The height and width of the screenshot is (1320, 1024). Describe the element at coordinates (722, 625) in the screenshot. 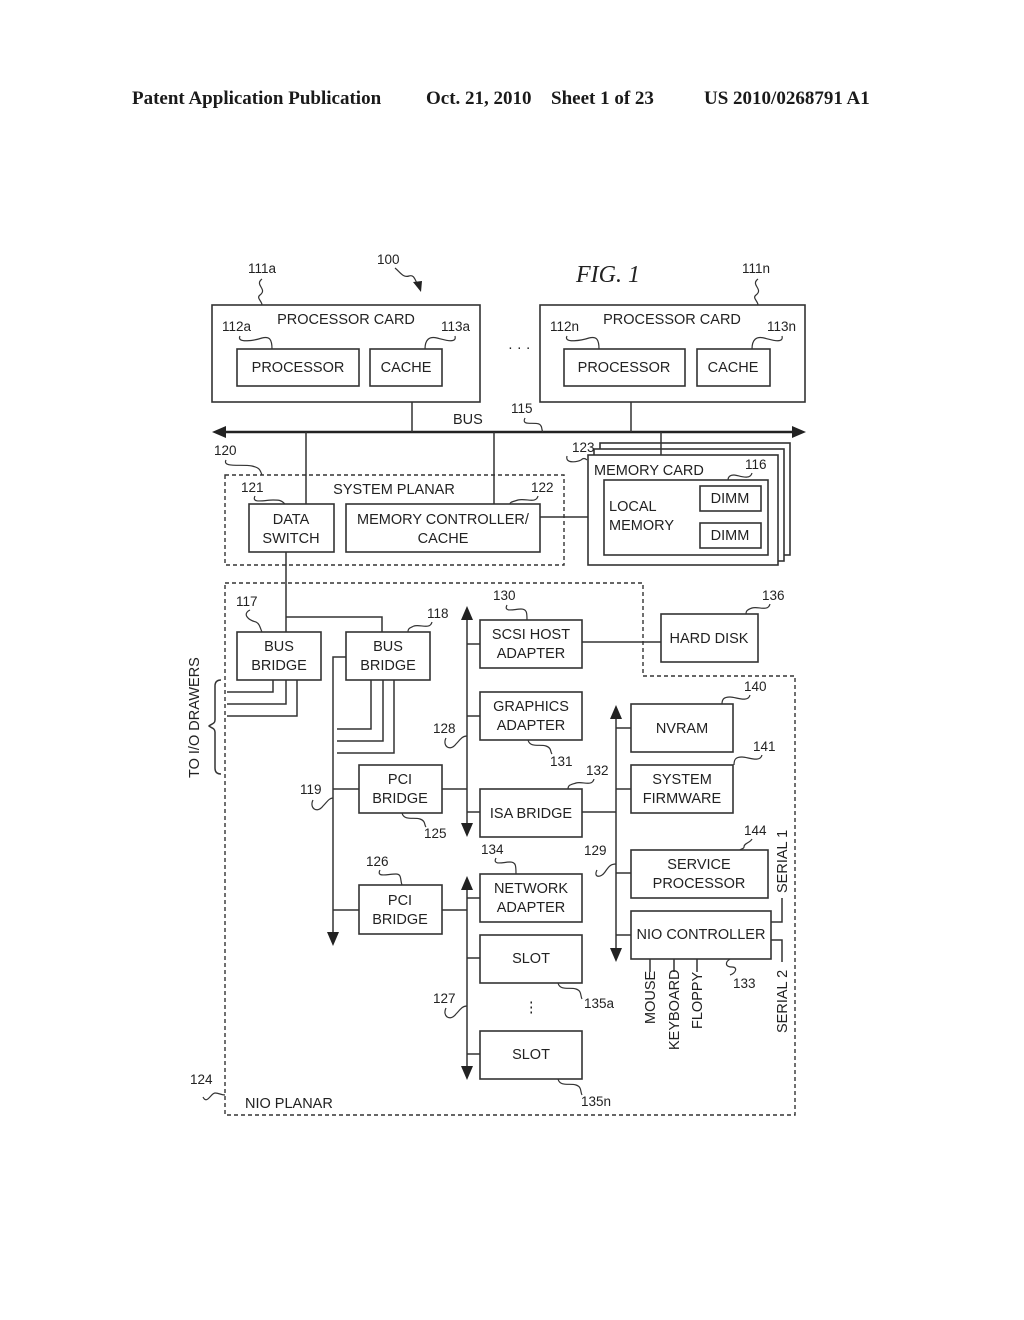

I see `hard-disk: HARD DISK 136` at that location.